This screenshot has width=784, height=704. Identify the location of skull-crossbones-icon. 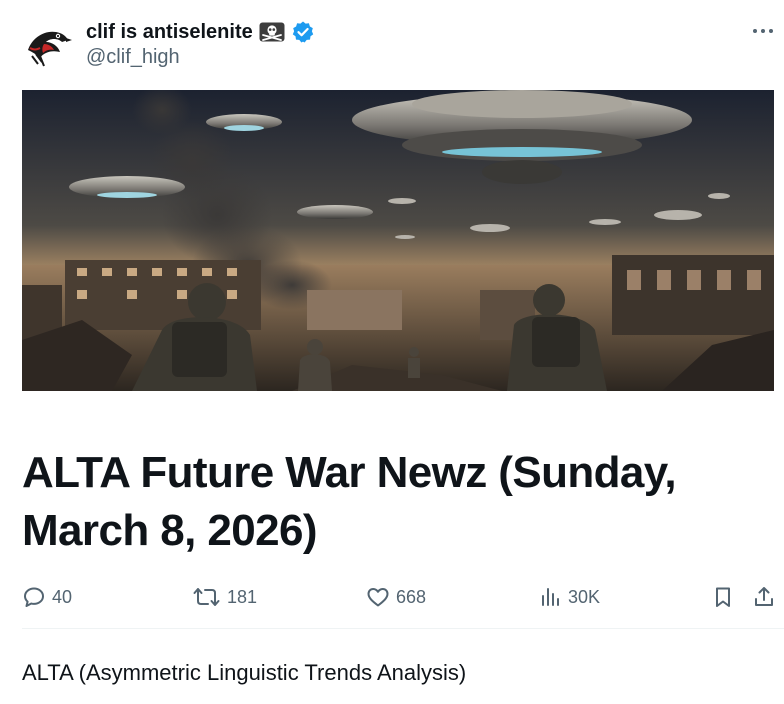
(272, 32).